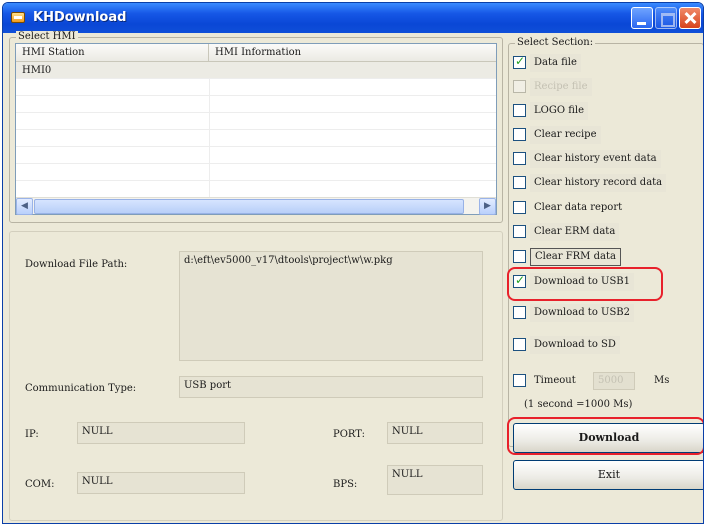  I want to click on timeout-unit-label: Ms, so click(662, 380).